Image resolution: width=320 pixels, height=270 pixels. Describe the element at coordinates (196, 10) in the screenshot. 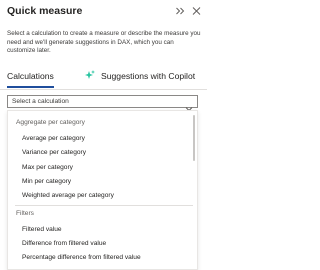

I see `close-icon` at that location.